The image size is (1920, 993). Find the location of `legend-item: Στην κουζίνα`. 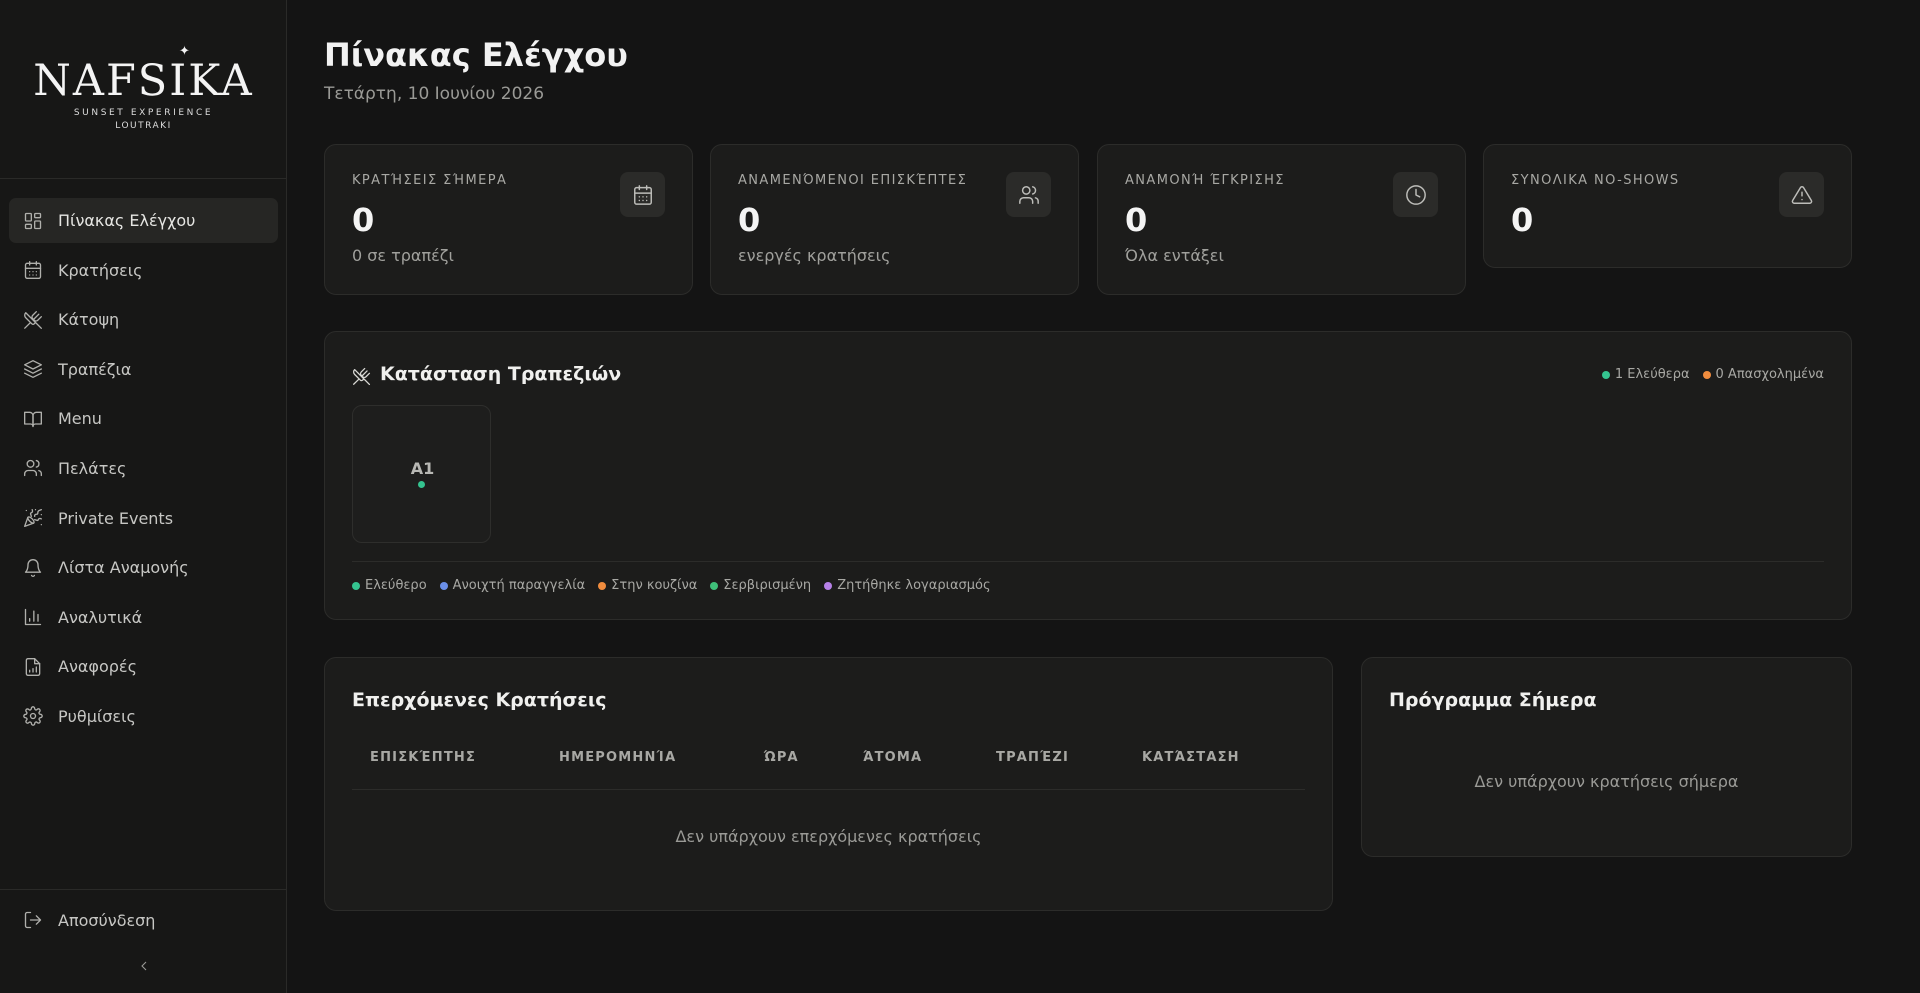

legend-item: Στην κουζίνα is located at coordinates (647, 585).